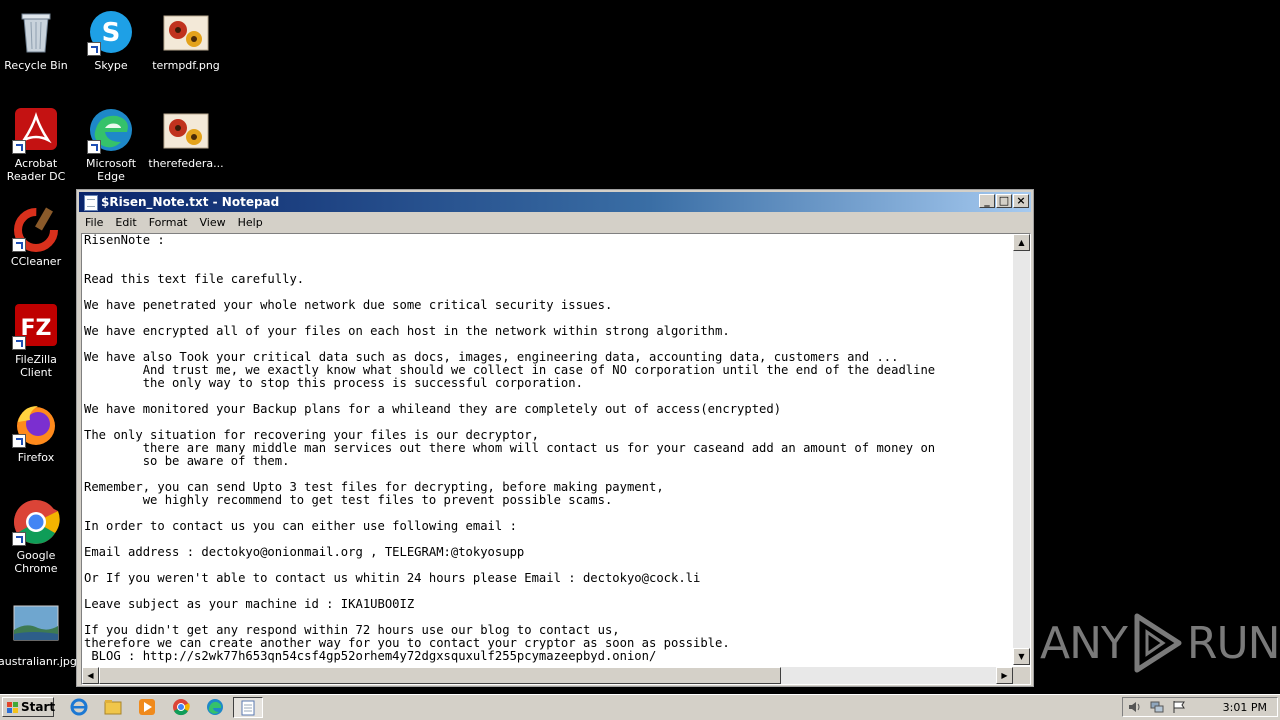  Describe the element at coordinates (12, 707) in the screenshot. I see `windows-logo-icon` at that location.